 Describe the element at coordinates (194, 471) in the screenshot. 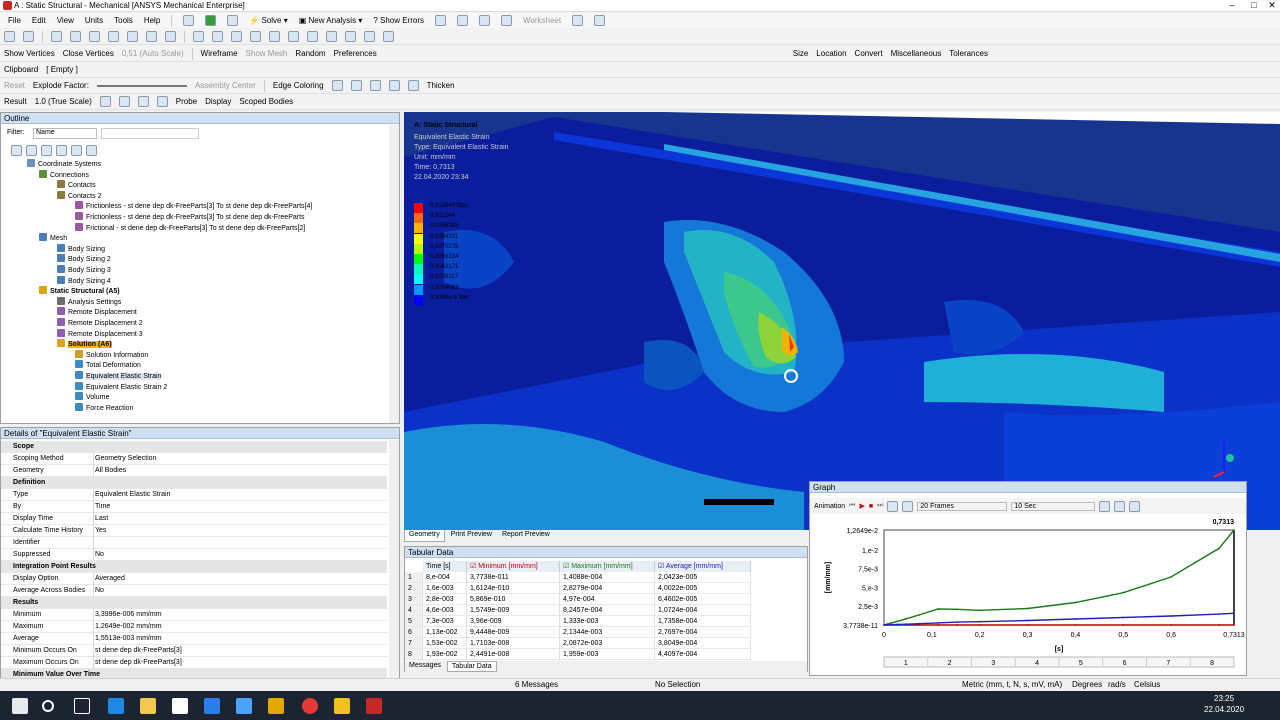

I see `details-row: Geometry All Bodies` at that location.